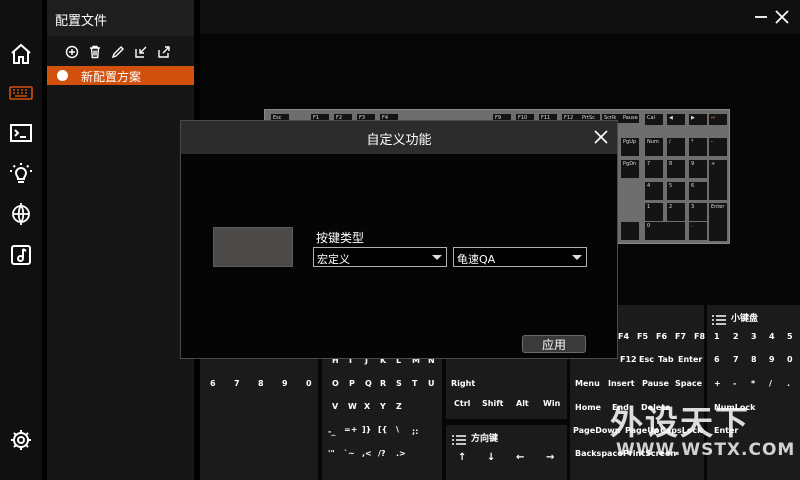 This screenshot has width=800, height=480. What do you see at coordinates (661, 336) in the screenshot?
I see `panel-key: F6` at bounding box center [661, 336].